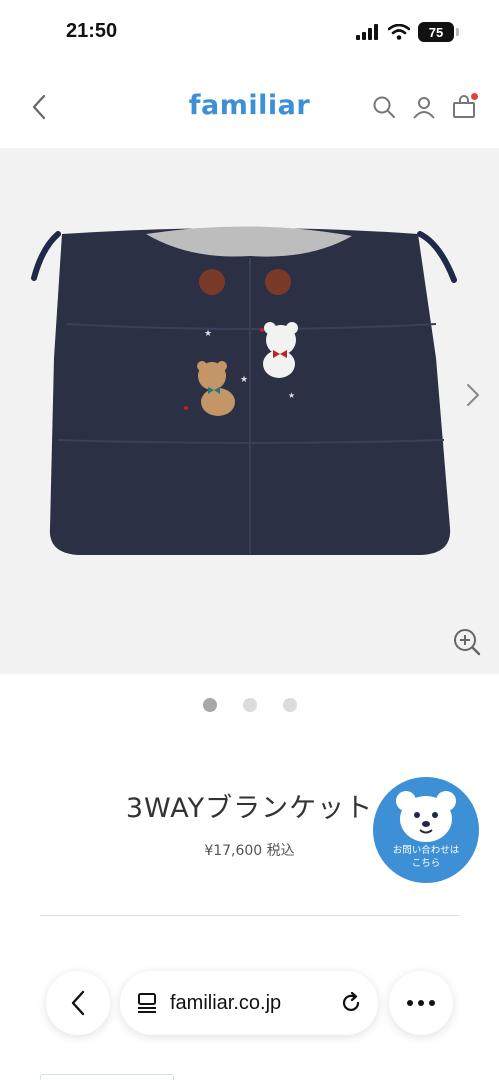 The height and width of the screenshot is (1080, 499). I want to click on address-bar: familiar.co.jp, so click(249, 1003).